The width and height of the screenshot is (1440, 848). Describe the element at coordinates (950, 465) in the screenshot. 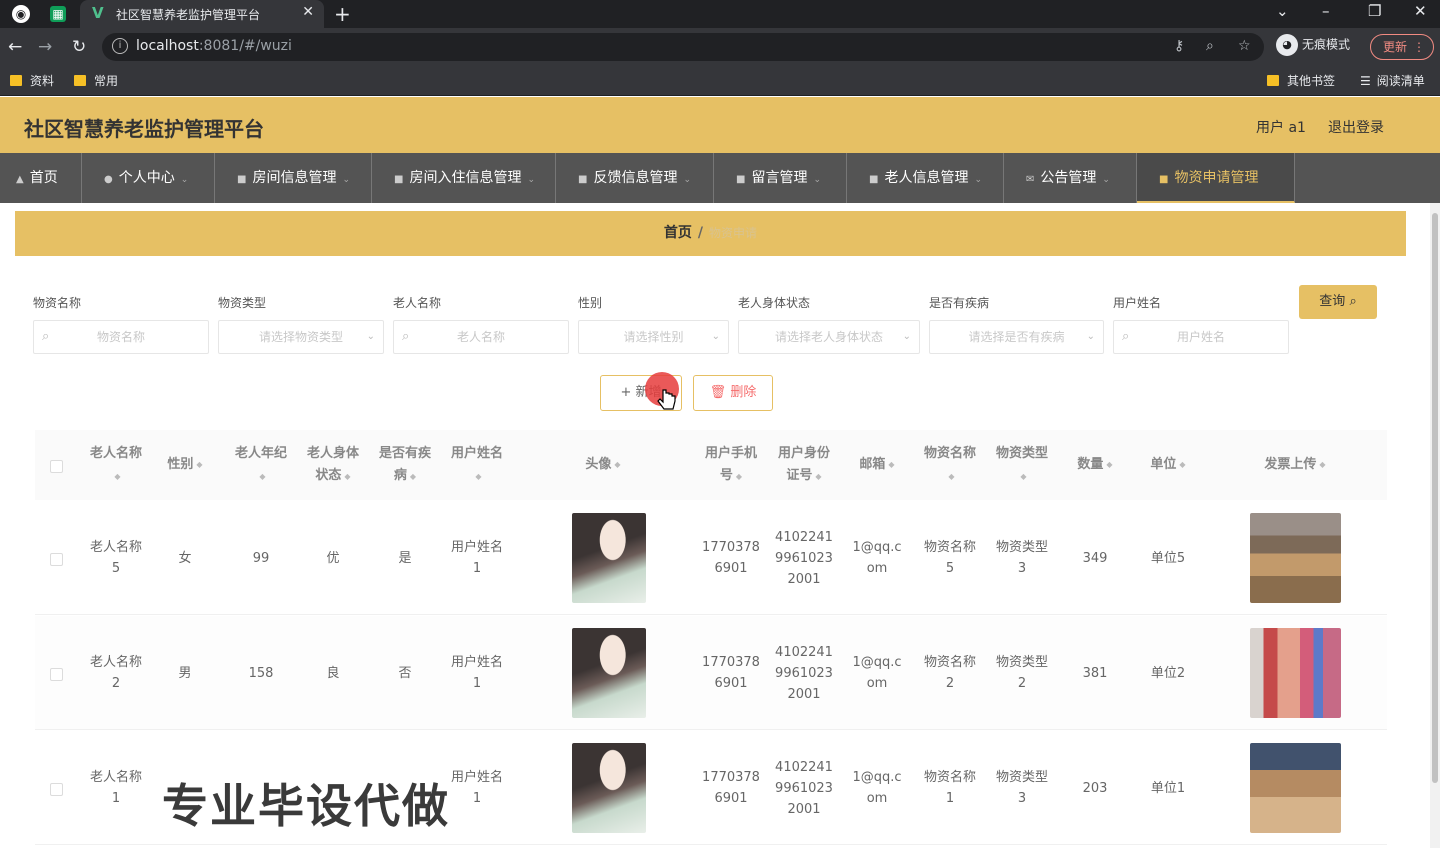

I see `column-header: 物资名称 ◆` at that location.